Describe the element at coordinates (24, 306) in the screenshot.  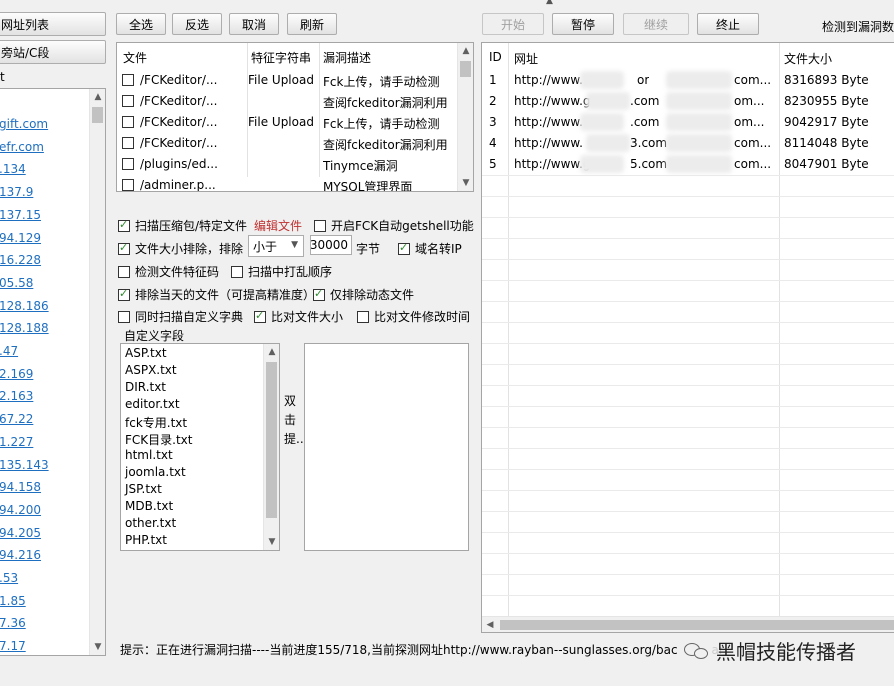
I see `list-item: 128.186` at that location.